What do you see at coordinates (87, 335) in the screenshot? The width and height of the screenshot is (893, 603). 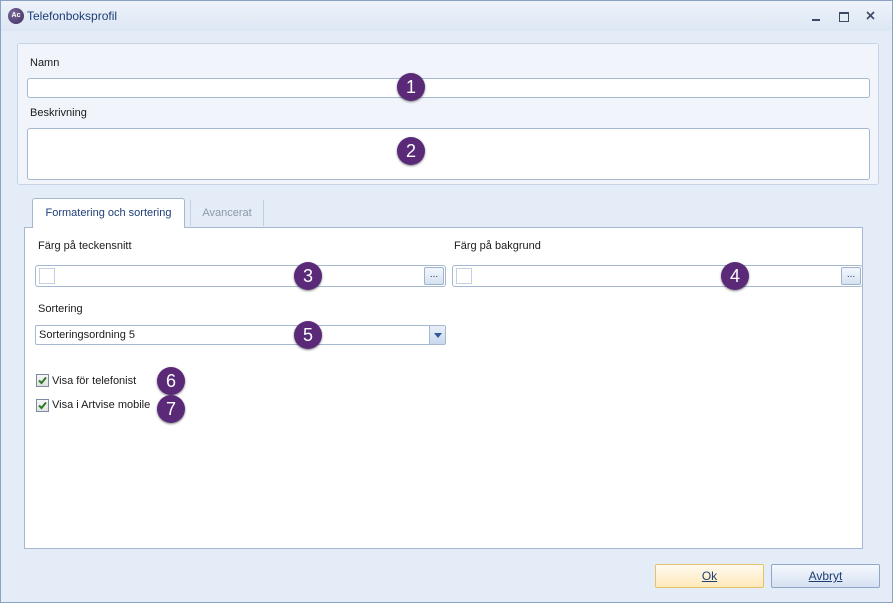 I see `sorting-select-value: Sorteringsordning 5` at bounding box center [87, 335].